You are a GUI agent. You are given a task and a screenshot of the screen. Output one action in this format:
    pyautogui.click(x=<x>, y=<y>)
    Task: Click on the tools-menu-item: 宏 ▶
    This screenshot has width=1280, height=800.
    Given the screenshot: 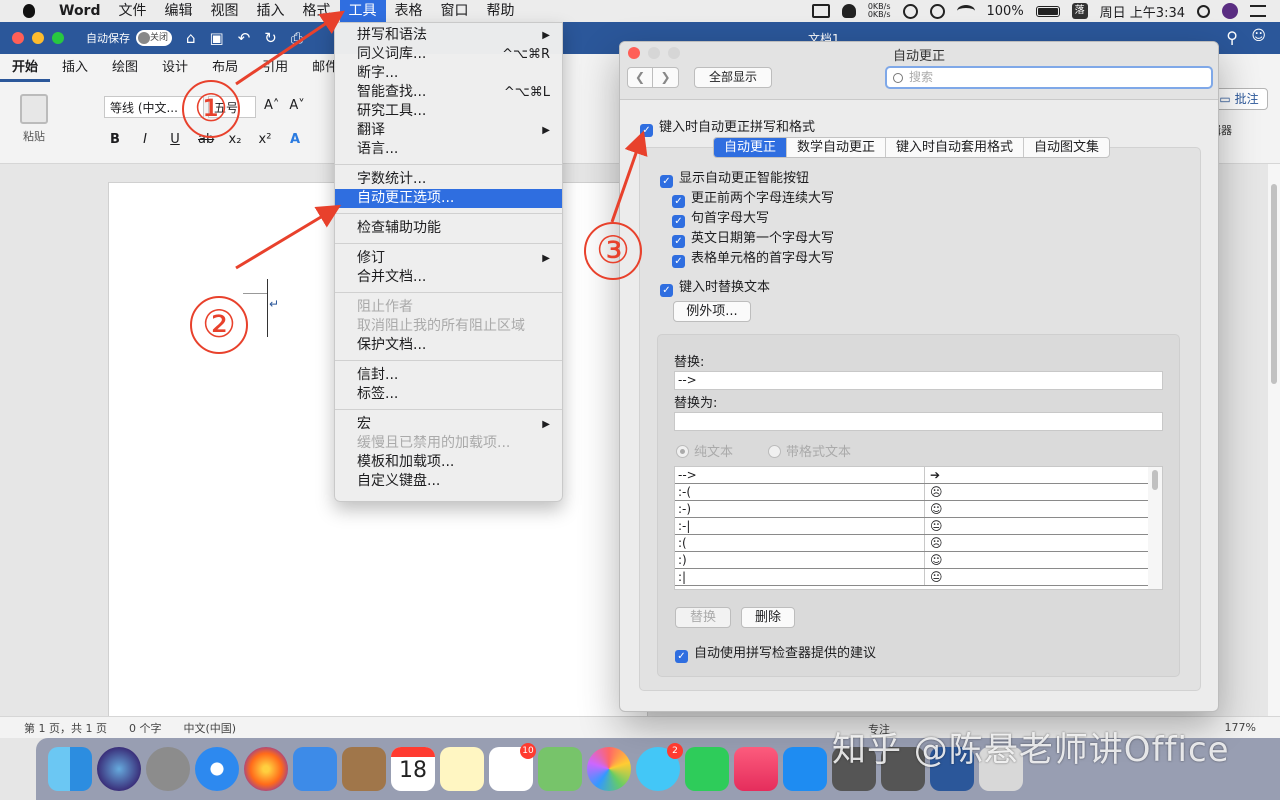 What is the action you would take?
    pyautogui.click(x=448, y=424)
    